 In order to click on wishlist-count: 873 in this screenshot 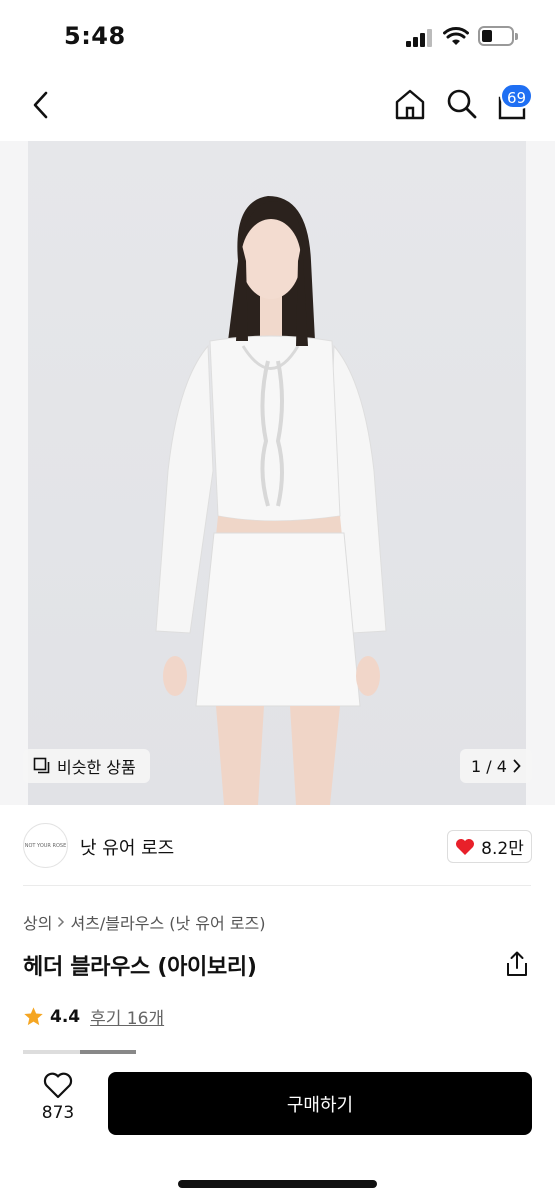, I will do `click(58, 1113)`.